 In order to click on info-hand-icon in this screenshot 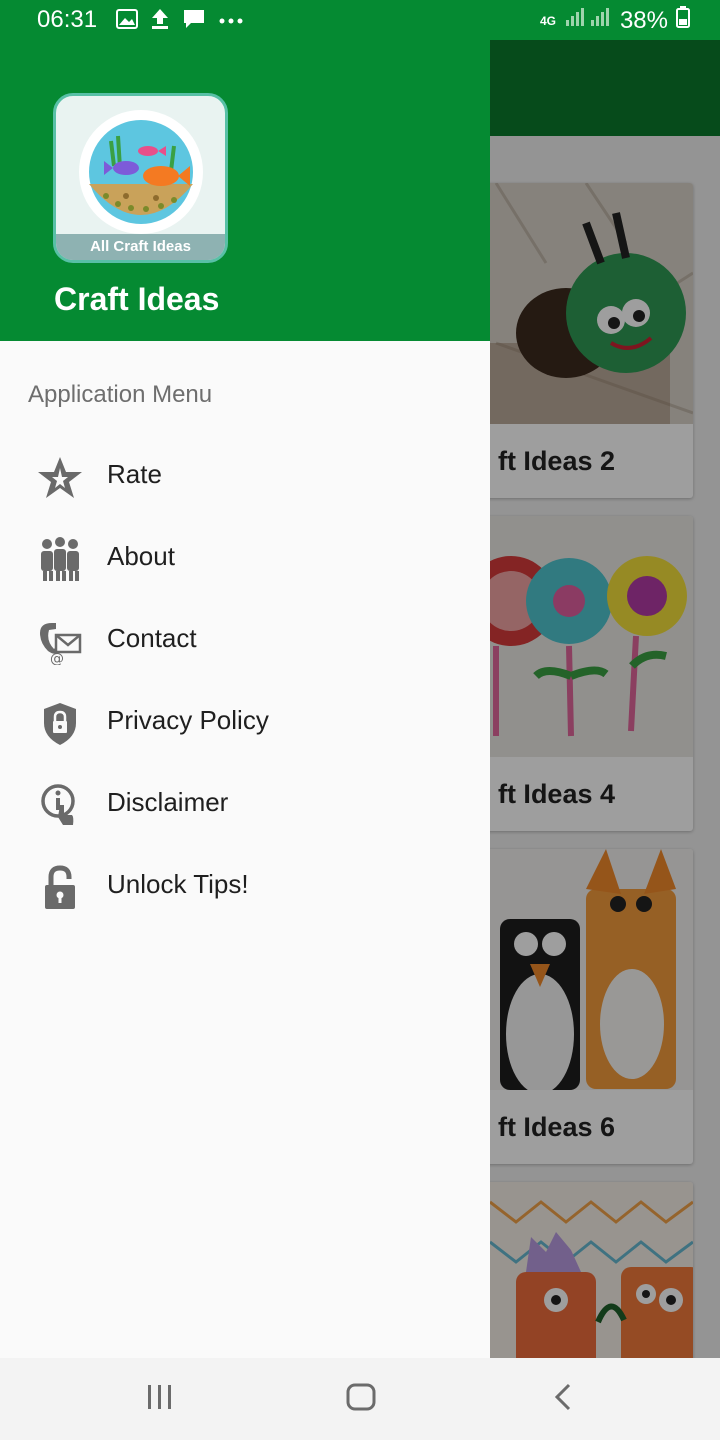, I will do `click(60, 806)`.